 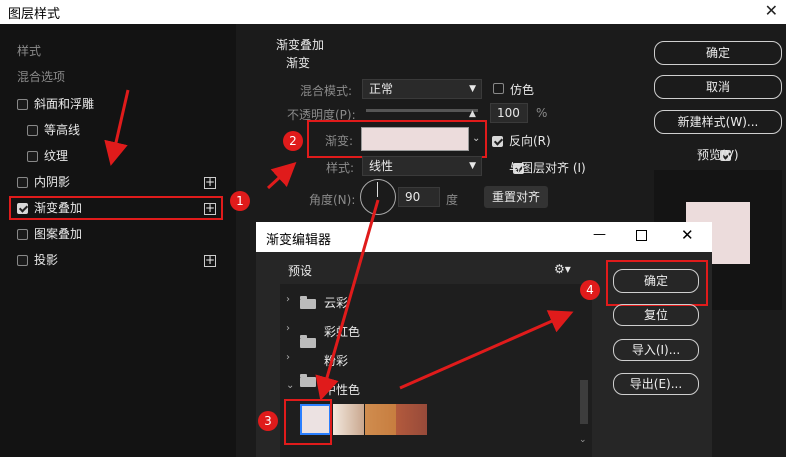 I want to click on arrow-to-gradient-picker, so click(x=281, y=175).